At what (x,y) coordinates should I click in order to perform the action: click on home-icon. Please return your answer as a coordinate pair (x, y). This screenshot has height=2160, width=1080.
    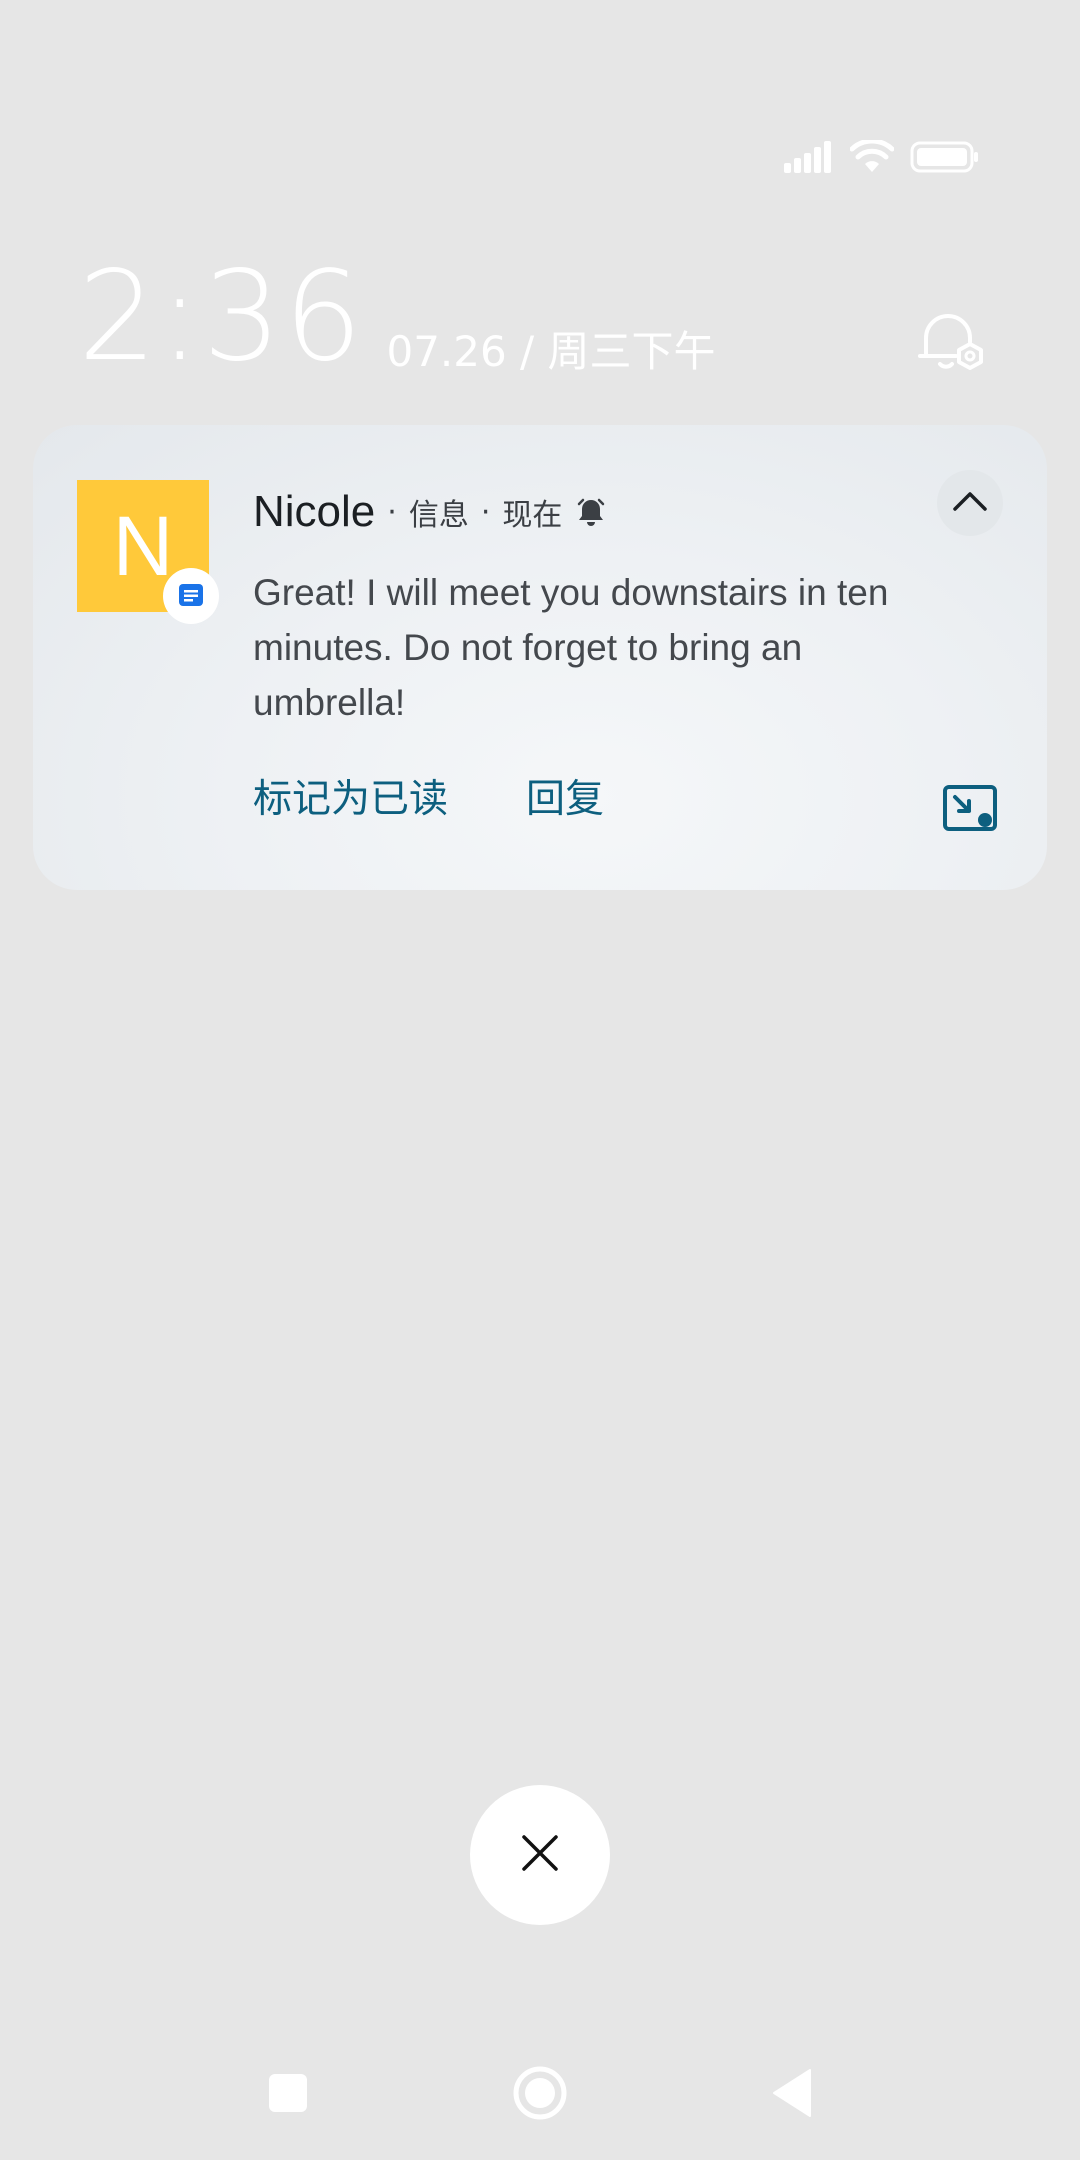
    Looking at the image, I should click on (540, 2095).